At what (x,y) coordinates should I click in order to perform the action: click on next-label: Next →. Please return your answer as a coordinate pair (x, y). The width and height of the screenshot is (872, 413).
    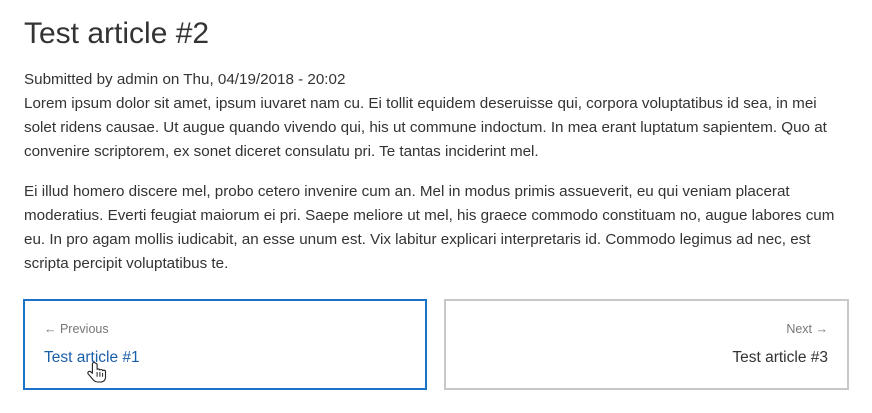
    Looking at the image, I should click on (807, 329).